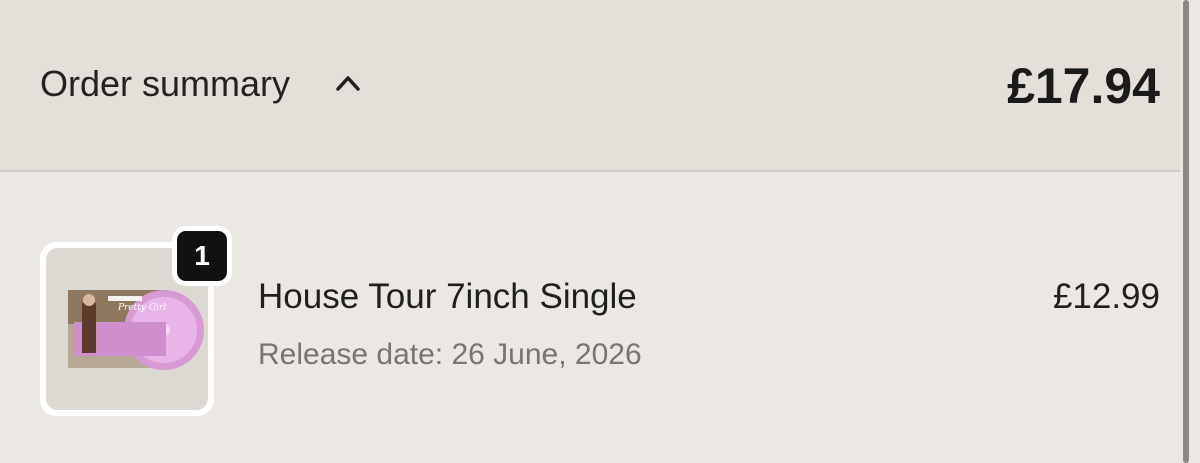  Describe the element at coordinates (1083, 86) in the screenshot. I see `order-total: £17.94` at that location.